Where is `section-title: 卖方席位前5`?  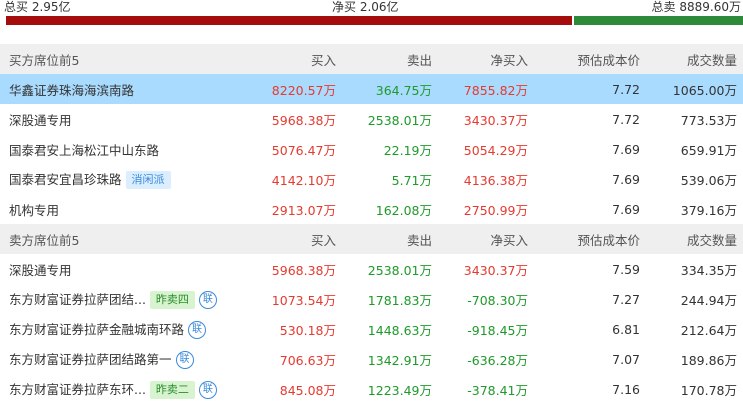 section-title: 卖方席位前5 is located at coordinates (115, 239).